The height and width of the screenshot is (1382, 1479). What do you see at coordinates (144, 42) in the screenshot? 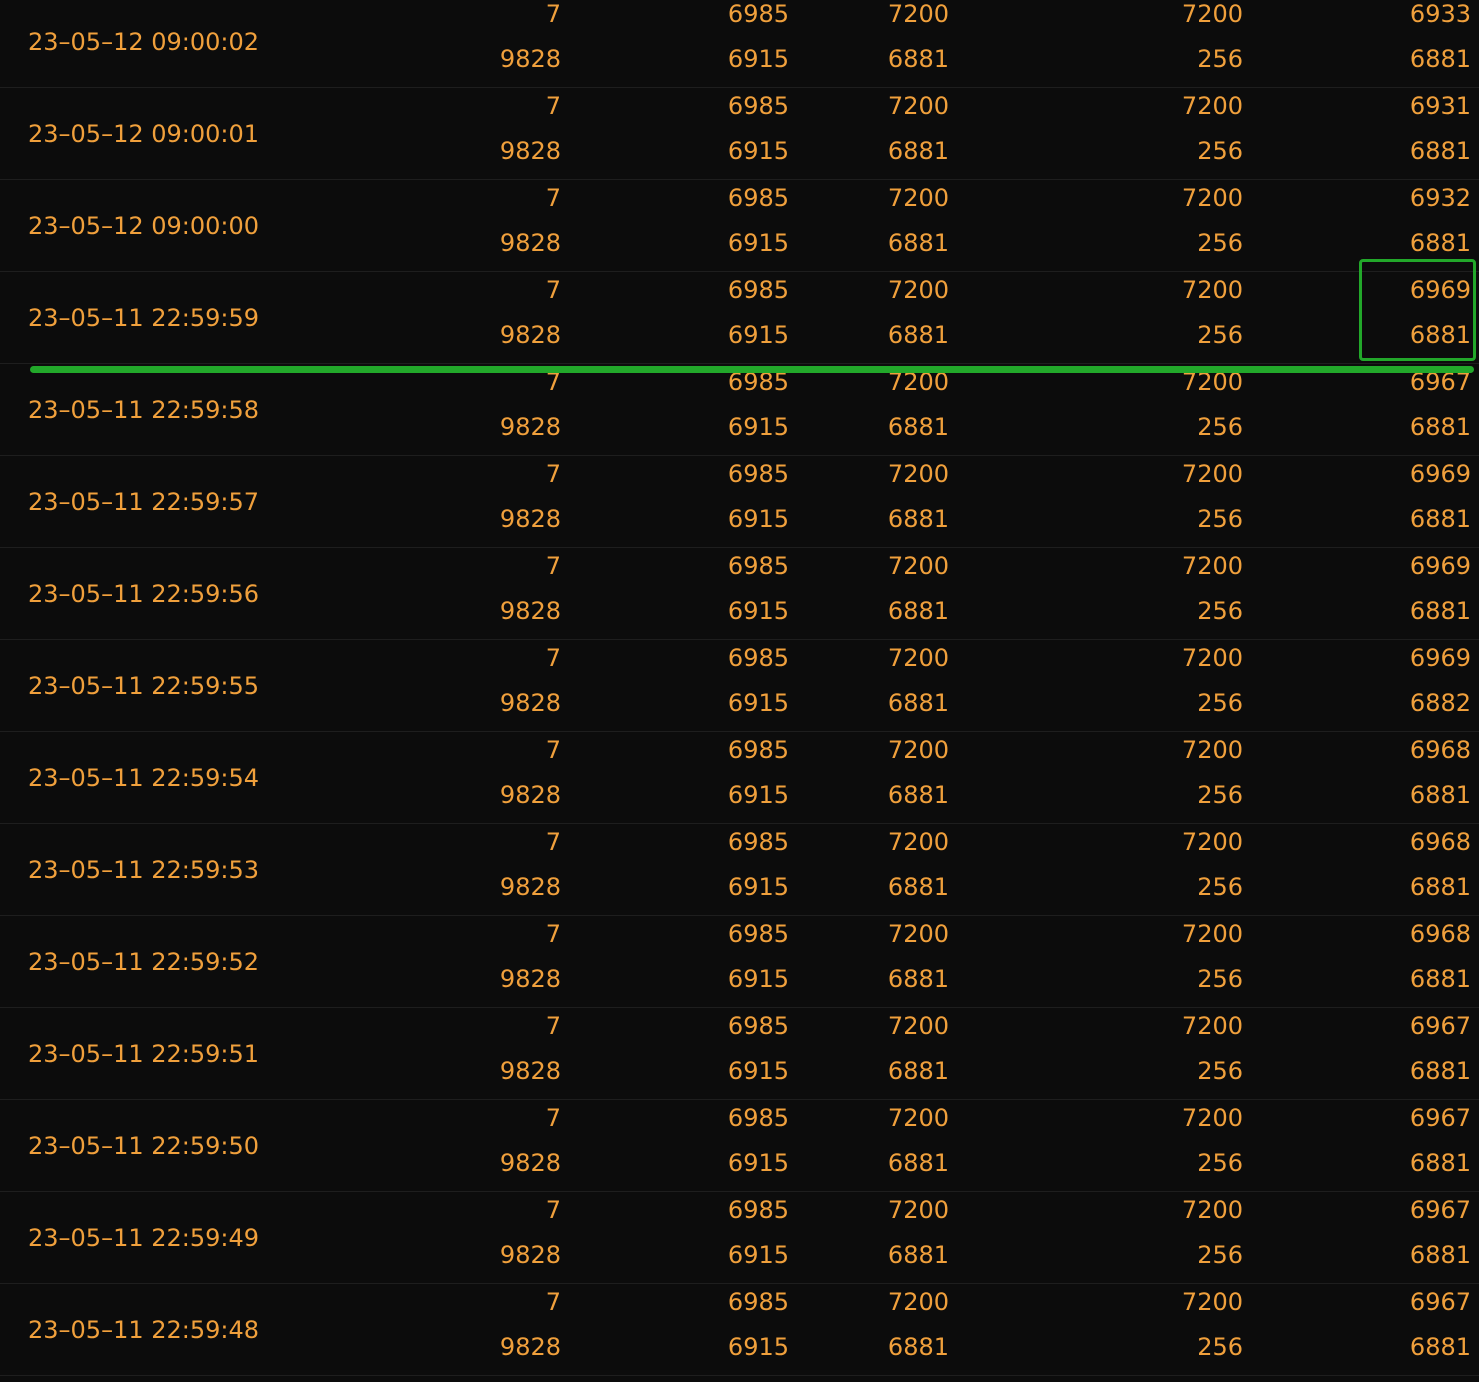
I see `row-timestamp: 23–05–12 09:00:02` at bounding box center [144, 42].